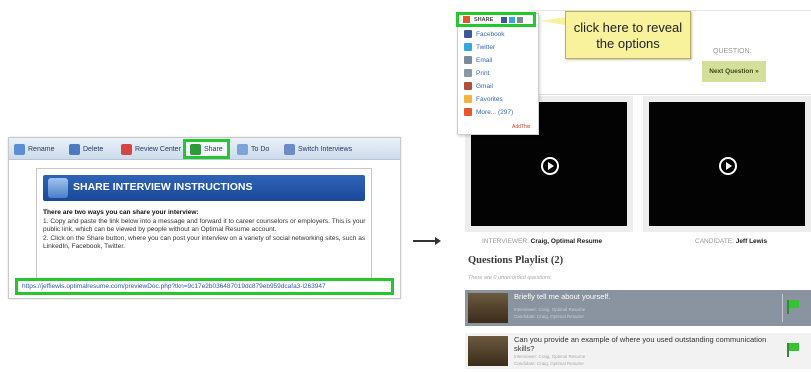  I want to click on share-print: Print, so click(476, 73).